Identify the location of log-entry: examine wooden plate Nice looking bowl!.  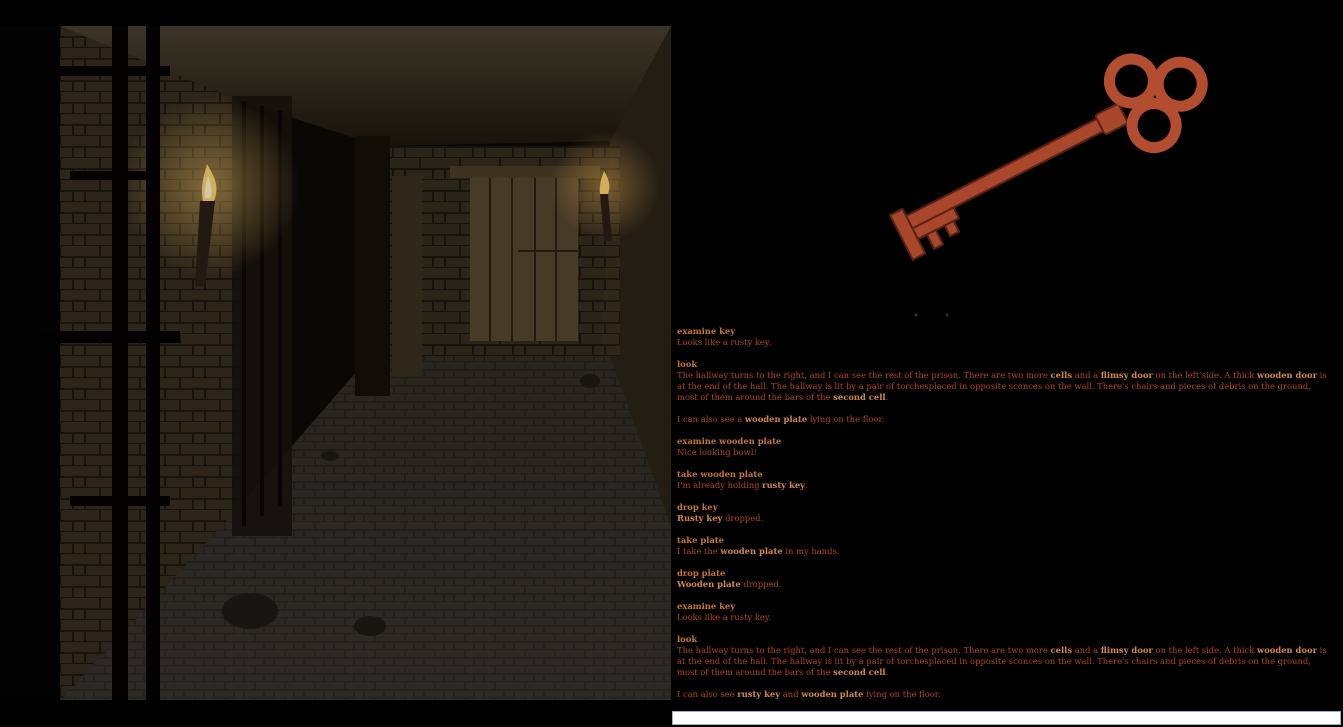
(1003, 447).